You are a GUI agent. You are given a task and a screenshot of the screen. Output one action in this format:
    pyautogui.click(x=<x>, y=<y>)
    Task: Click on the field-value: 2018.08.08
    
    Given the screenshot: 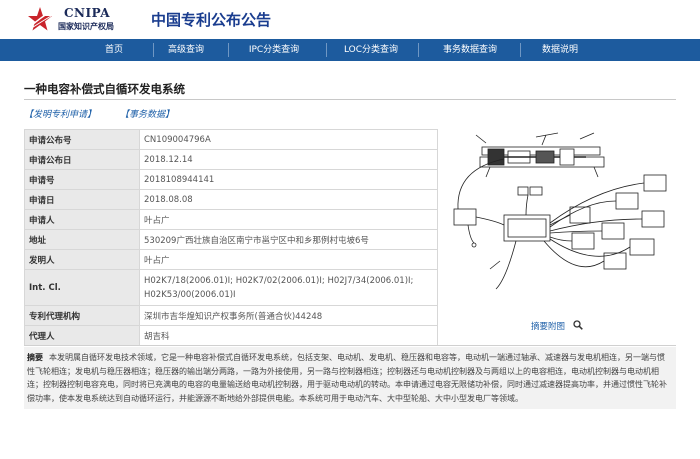 What is the action you would take?
    pyautogui.click(x=288, y=199)
    